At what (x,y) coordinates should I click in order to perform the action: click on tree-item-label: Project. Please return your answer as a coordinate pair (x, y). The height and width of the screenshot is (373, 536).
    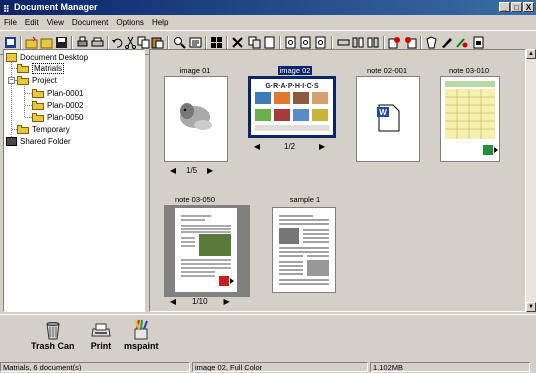
    Looking at the image, I should click on (44, 80).